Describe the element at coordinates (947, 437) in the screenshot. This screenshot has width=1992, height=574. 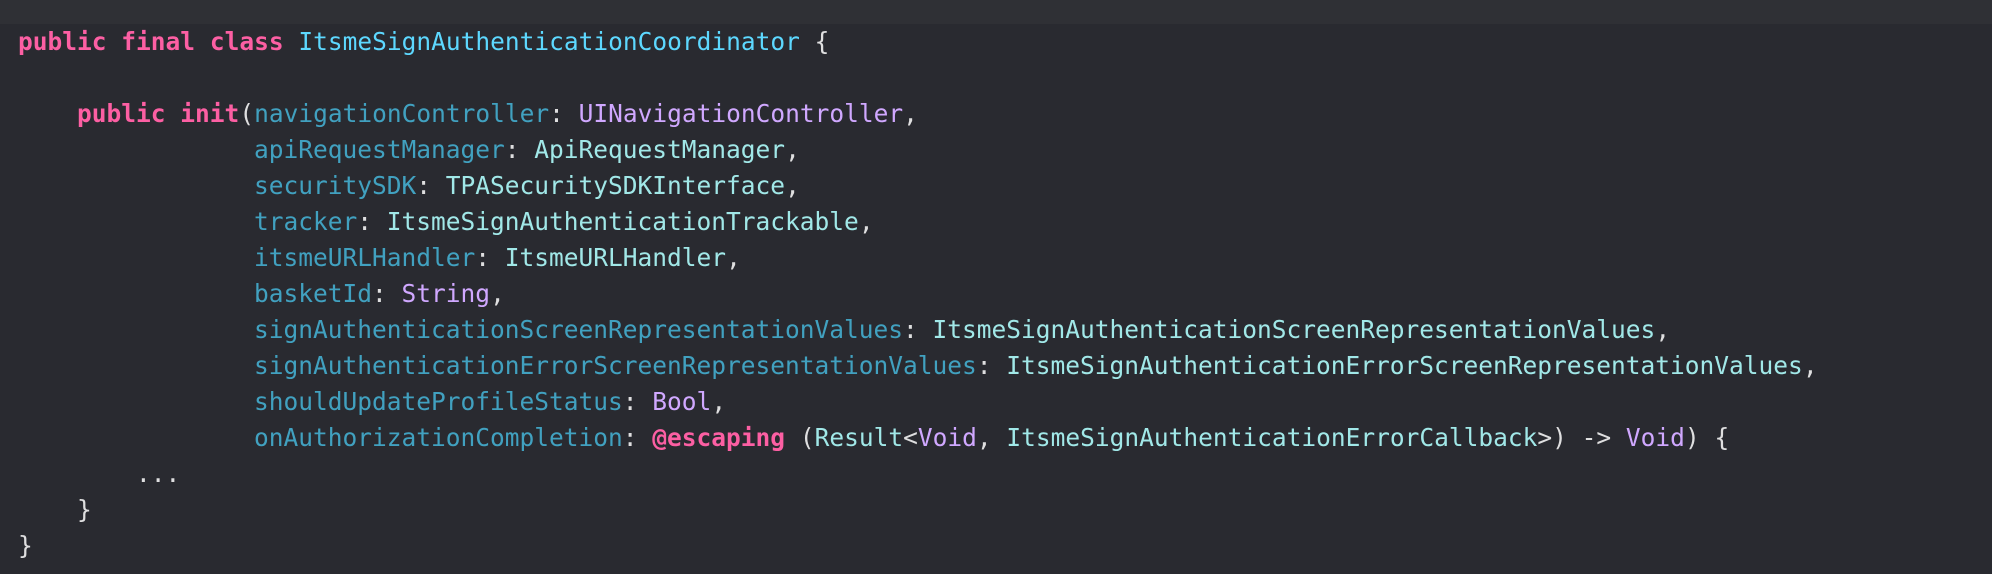
I see `type-Void: Void` at that location.